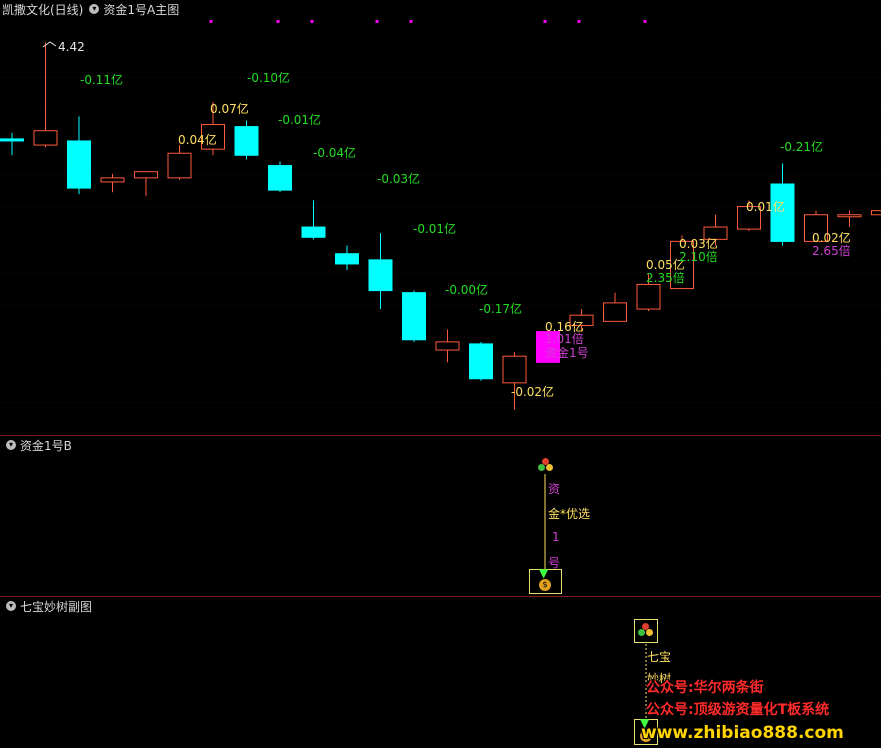 The width and height of the screenshot is (881, 748). I want to click on sub-chart-1-lines, so click(545, 521).